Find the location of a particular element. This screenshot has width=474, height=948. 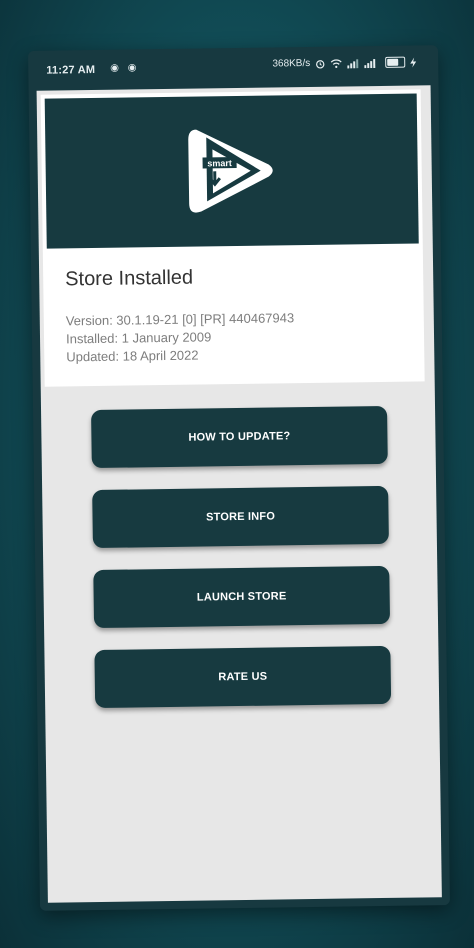

net-speed: 368KB/s is located at coordinates (291, 63).